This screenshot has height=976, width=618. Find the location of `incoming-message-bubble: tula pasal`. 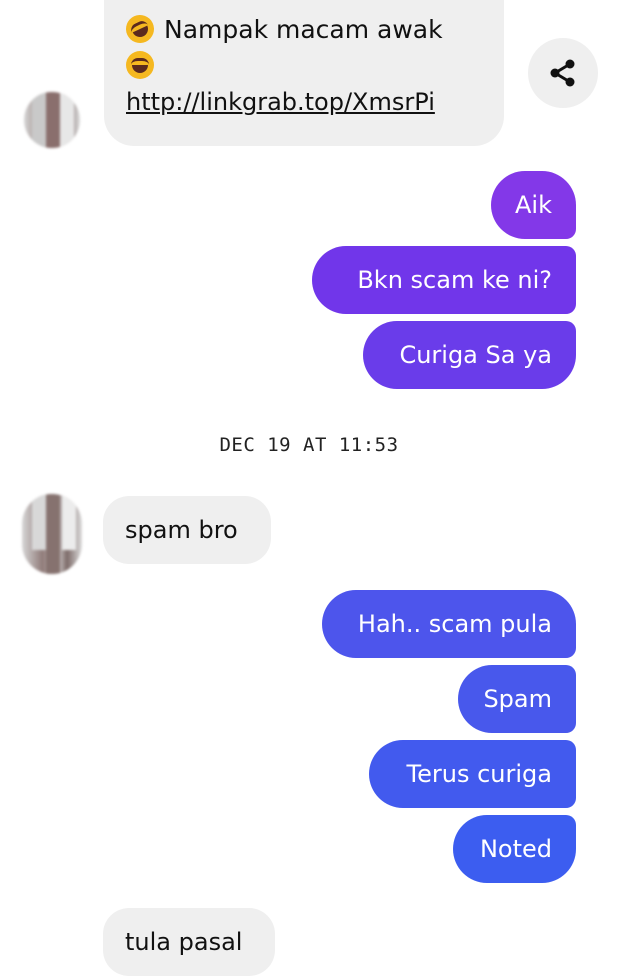

incoming-message-bubble: tula pasal is located at coordinates (189, 942).